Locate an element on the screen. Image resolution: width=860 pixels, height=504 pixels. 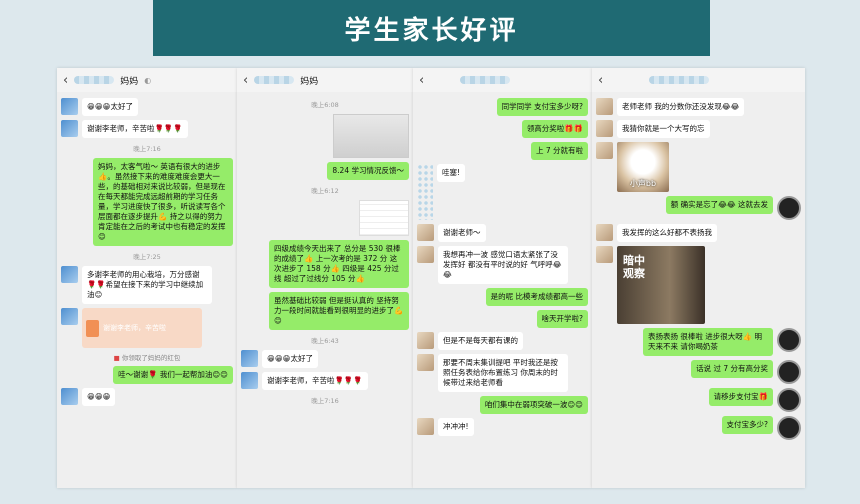
red-envelope-icon is located at coordinates (92, 328).